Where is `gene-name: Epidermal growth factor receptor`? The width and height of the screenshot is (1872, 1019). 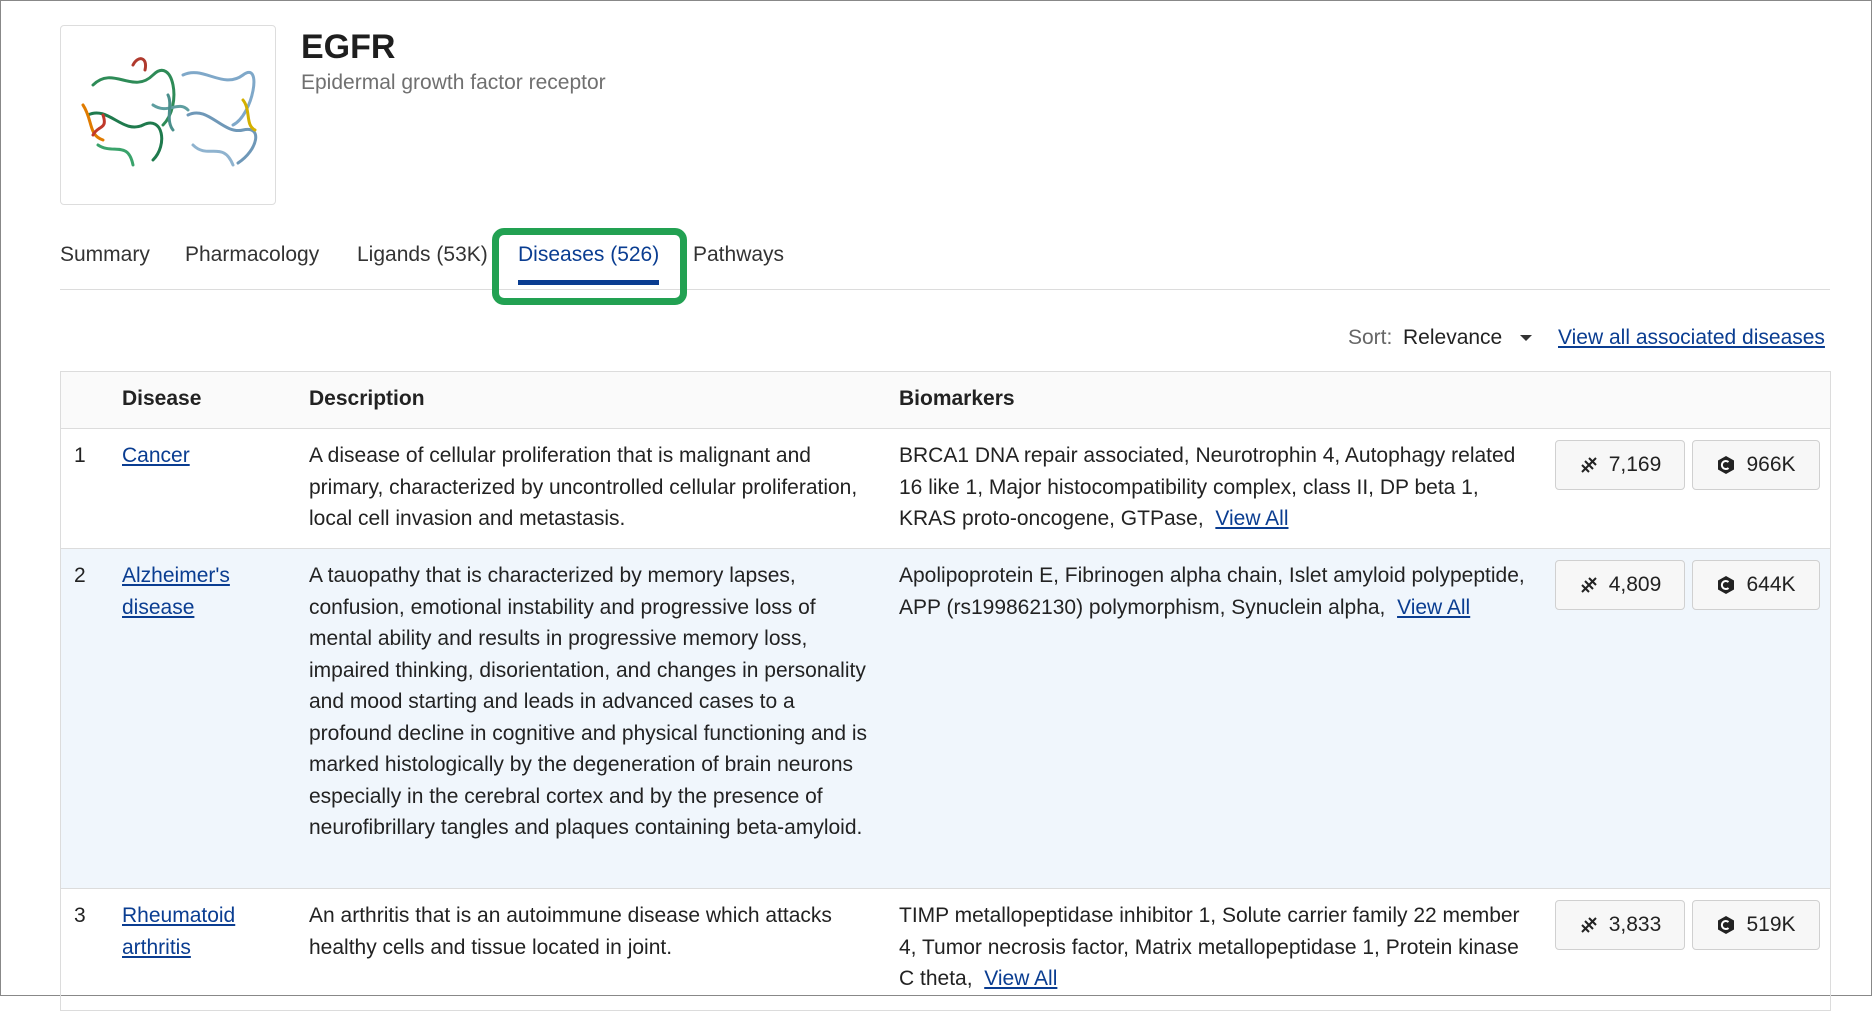
gene-name: Epidermal growth factor receptor is located at coordinates (453, 82).